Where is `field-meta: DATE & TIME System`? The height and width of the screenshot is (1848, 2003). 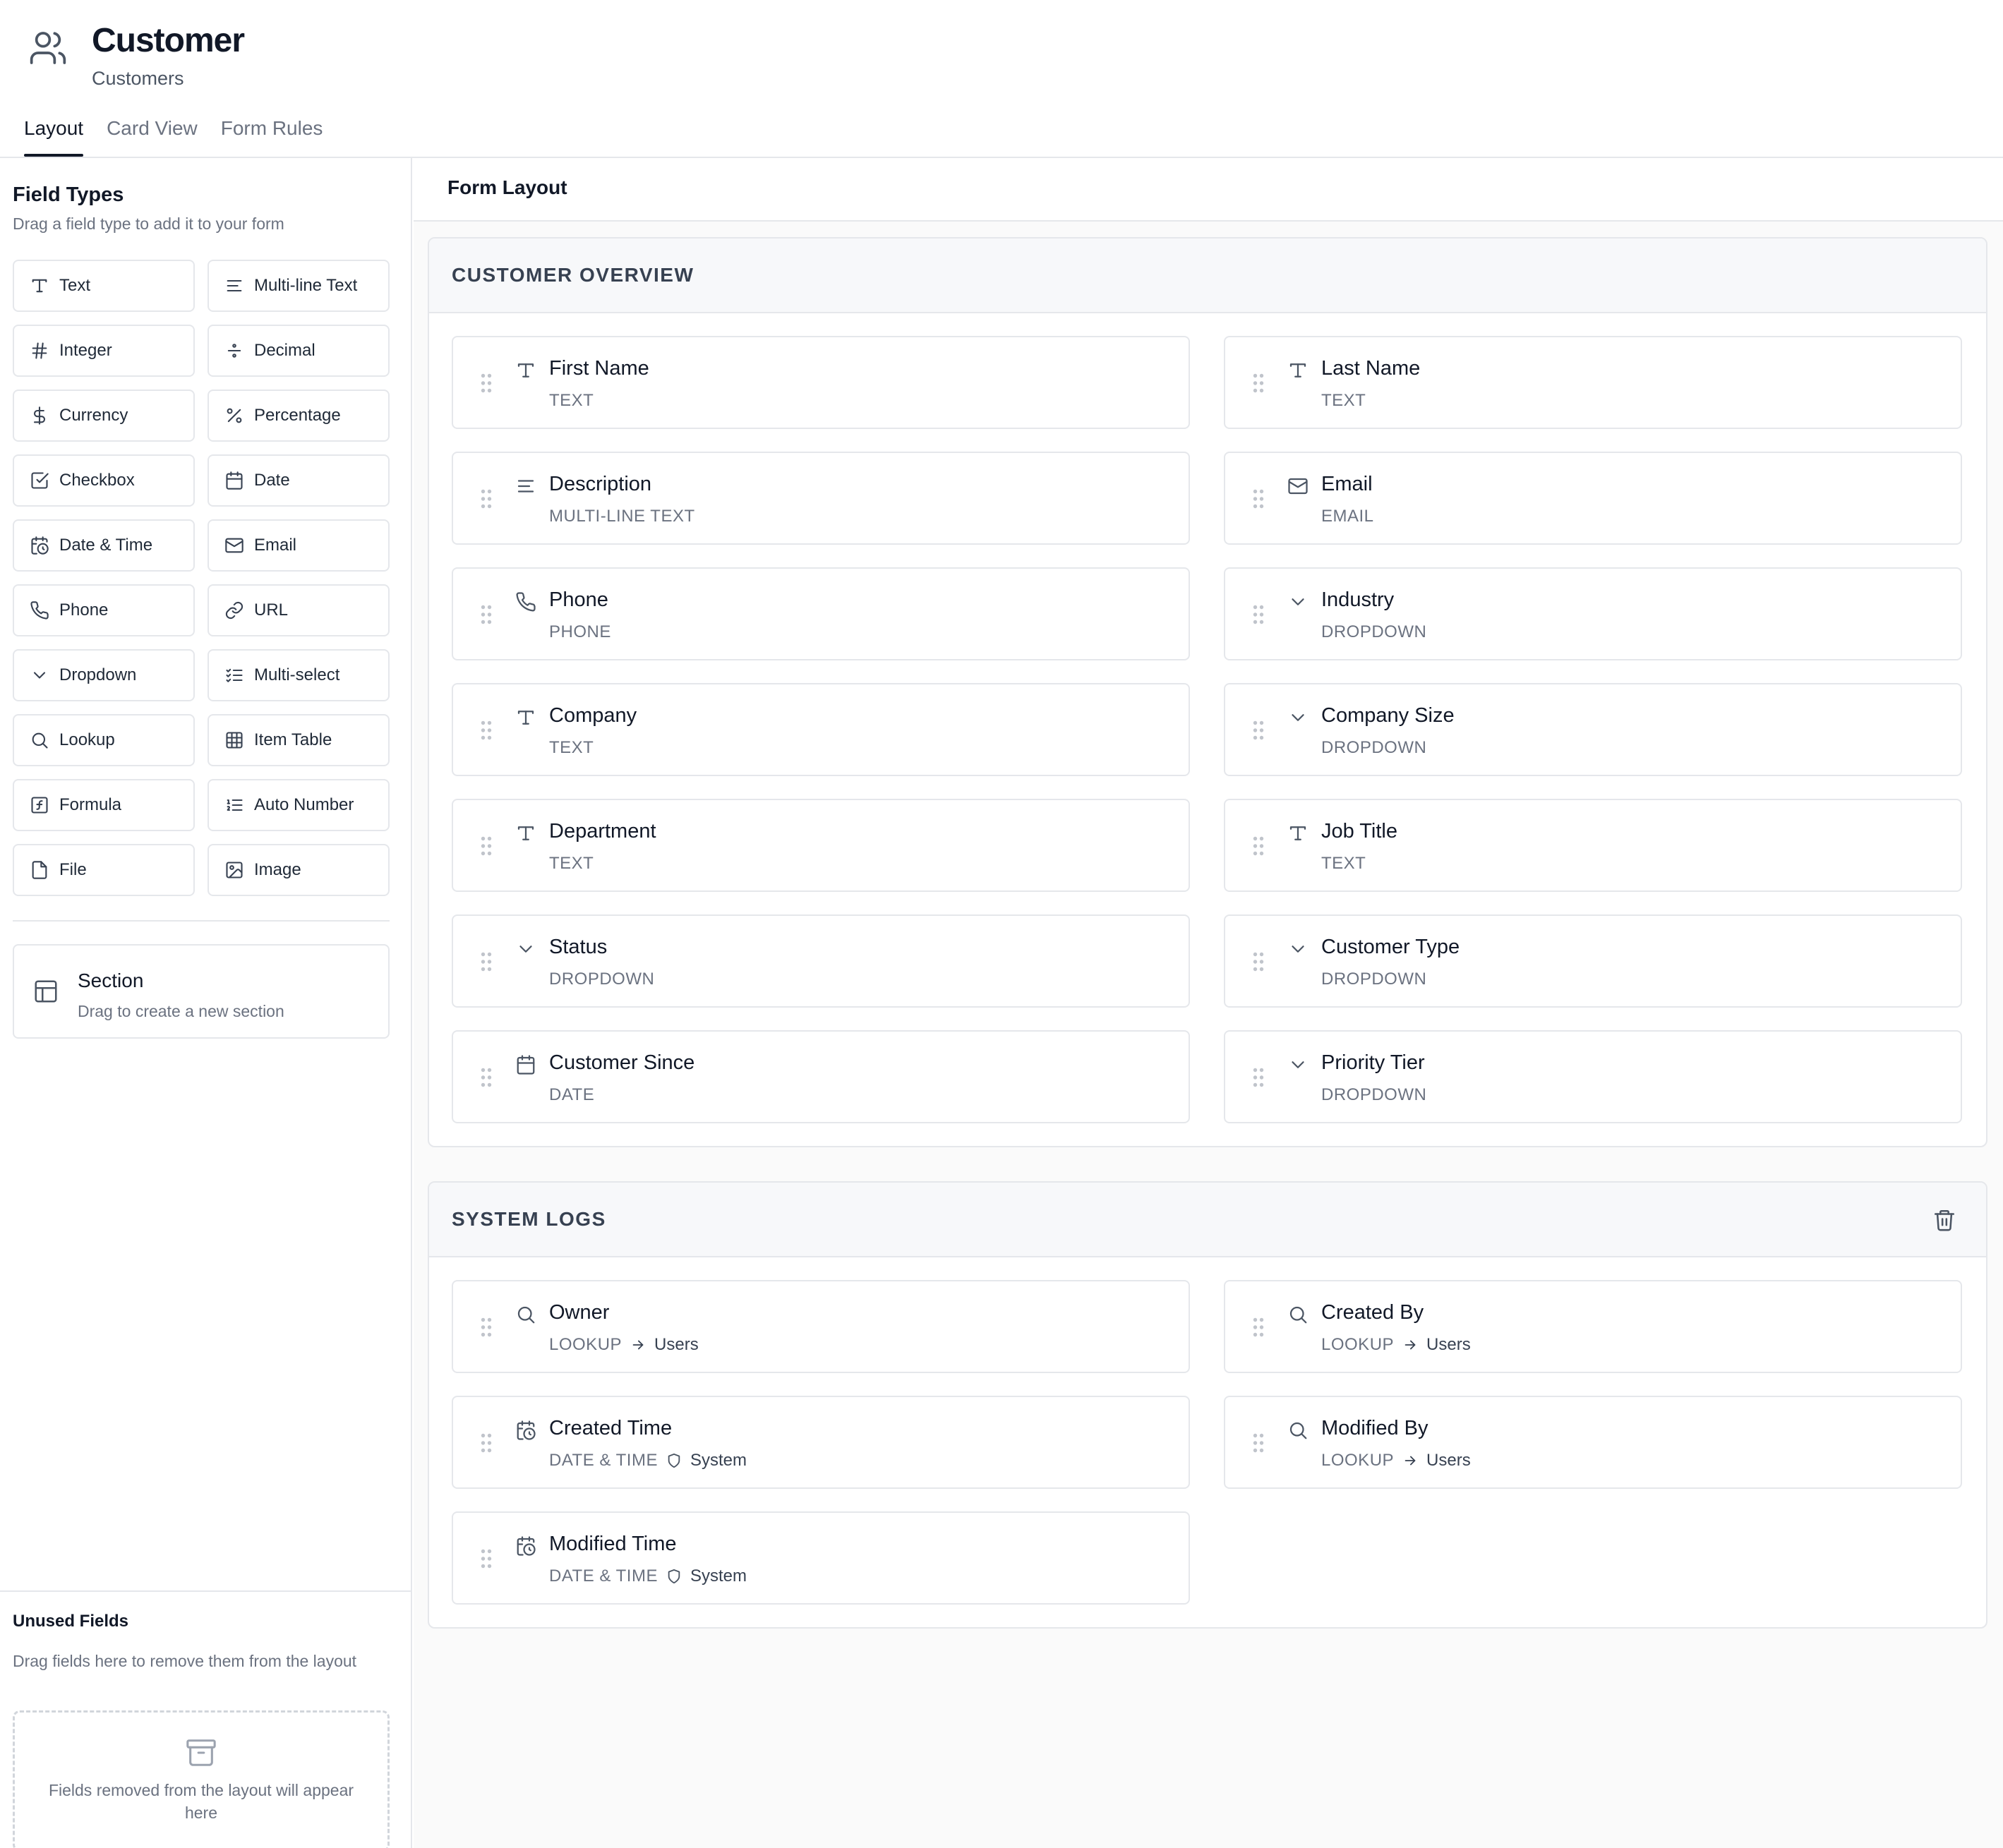
field-meta: DATE & TIME System is located at coordinates (648, 1461).